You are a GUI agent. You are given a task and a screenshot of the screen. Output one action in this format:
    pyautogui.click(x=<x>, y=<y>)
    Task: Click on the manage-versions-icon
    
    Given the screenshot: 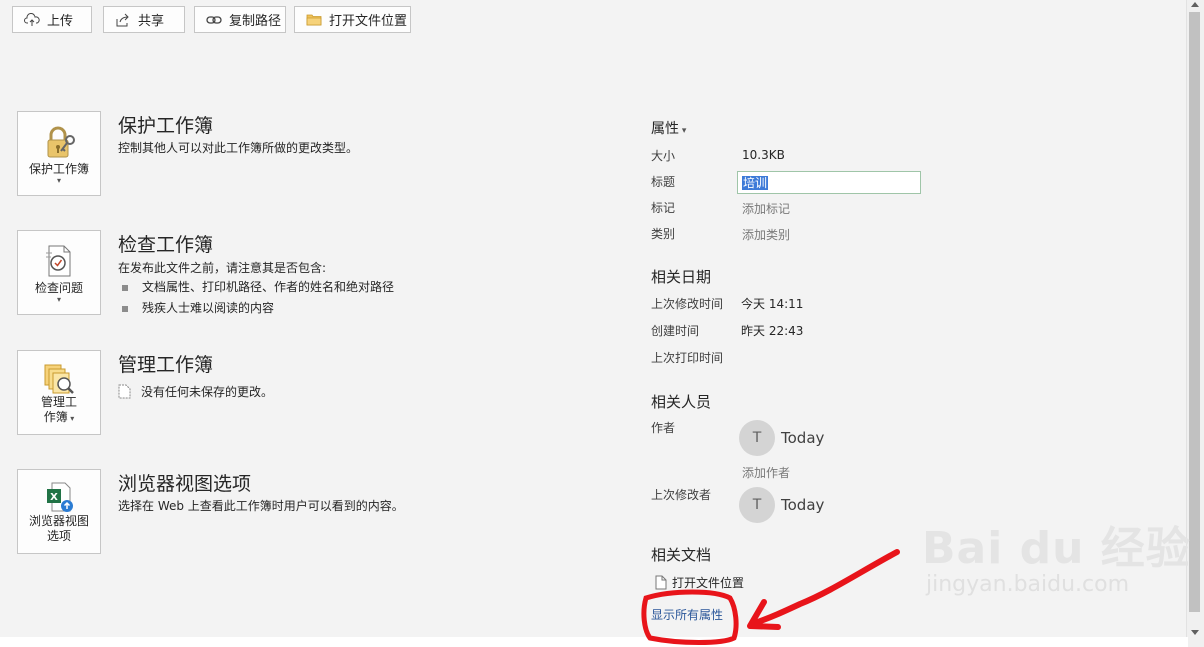 What is the action you would take?
    pyautogui.click(x=59, y=379)
    